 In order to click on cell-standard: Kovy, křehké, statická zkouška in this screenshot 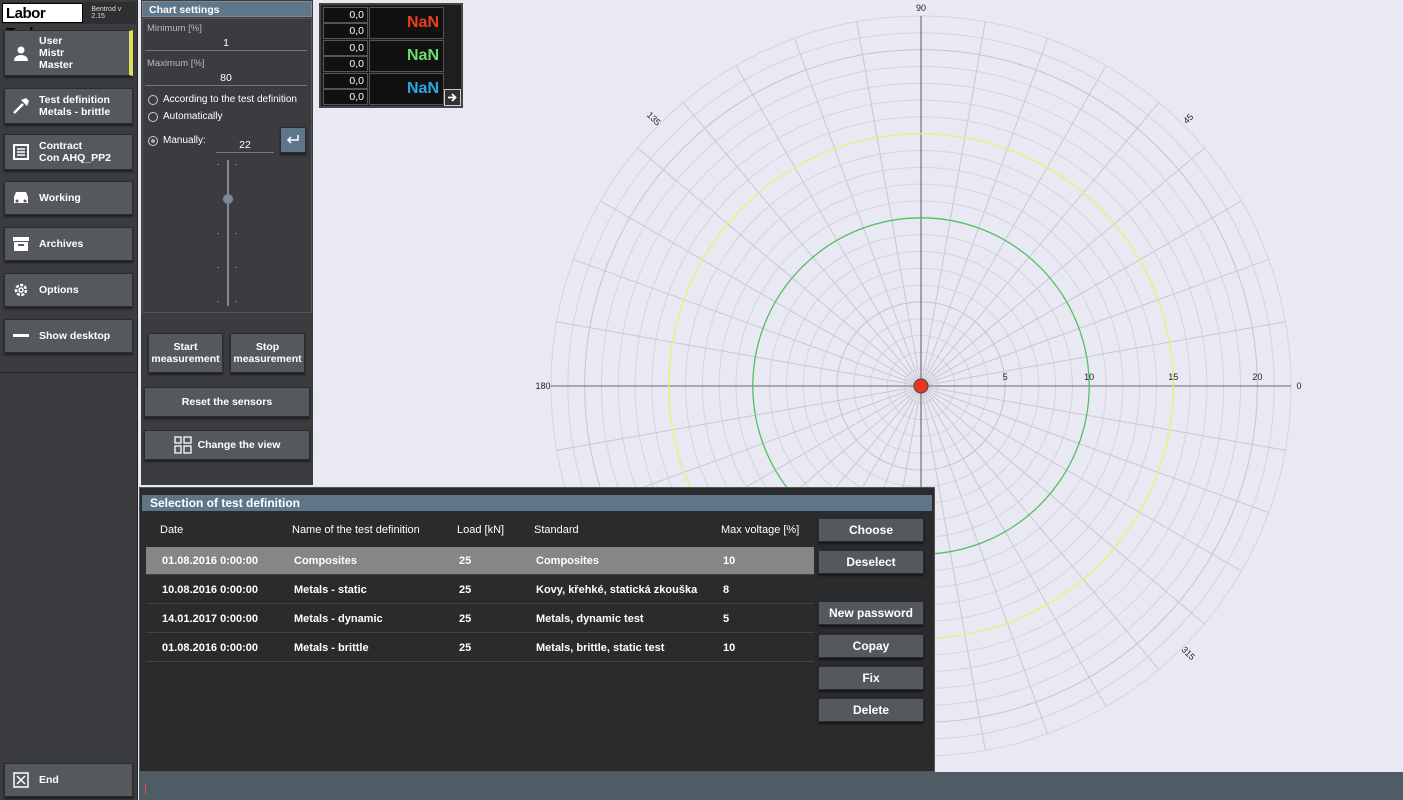, I will do `click(617, 590)`.